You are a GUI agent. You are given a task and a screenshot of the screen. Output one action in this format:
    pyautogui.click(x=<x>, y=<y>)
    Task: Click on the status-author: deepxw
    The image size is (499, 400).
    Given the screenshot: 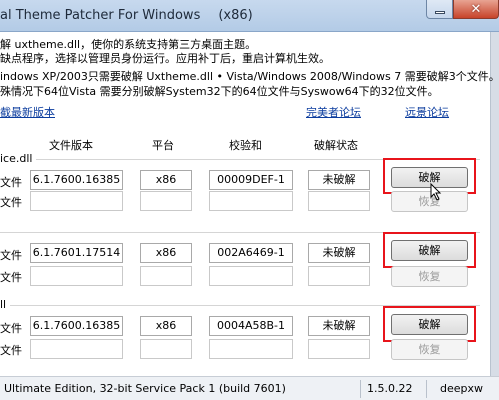 What is the action you would take?
    pyautogui.click(x=462, y=388)
    